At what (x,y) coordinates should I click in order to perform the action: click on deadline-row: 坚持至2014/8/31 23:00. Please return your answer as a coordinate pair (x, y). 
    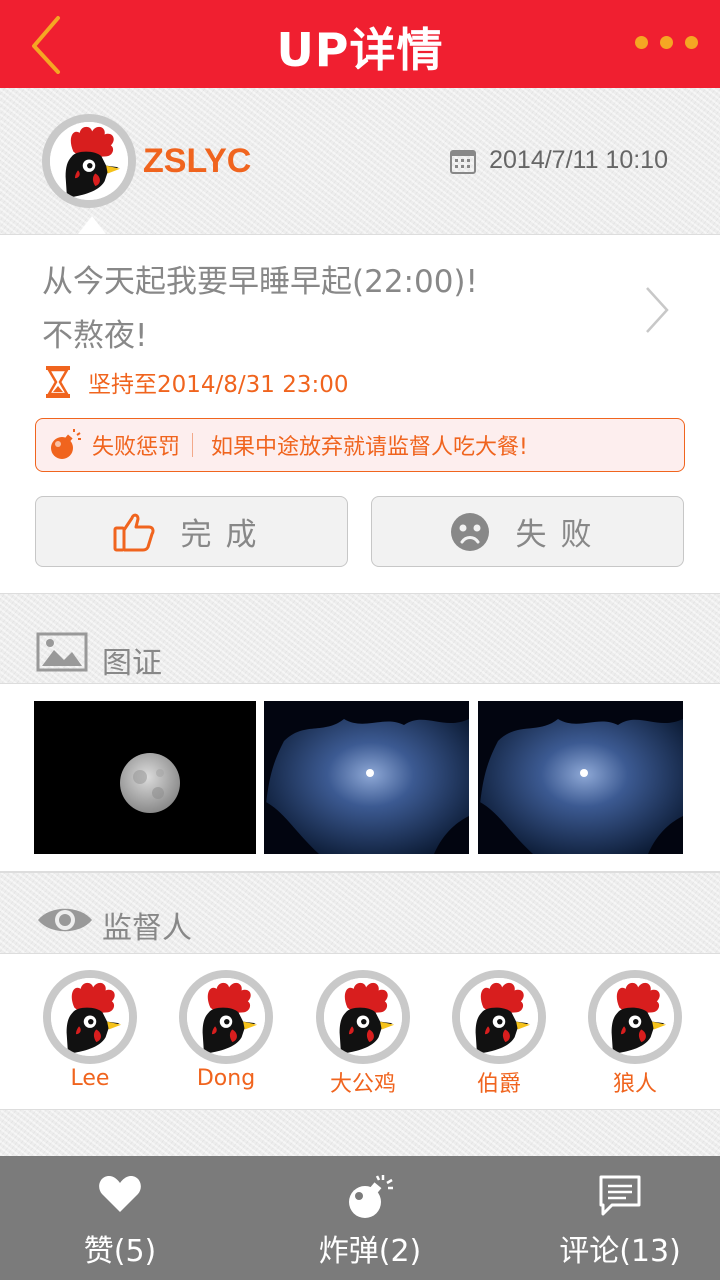
    Looking at the image, I should click on (196, 382).